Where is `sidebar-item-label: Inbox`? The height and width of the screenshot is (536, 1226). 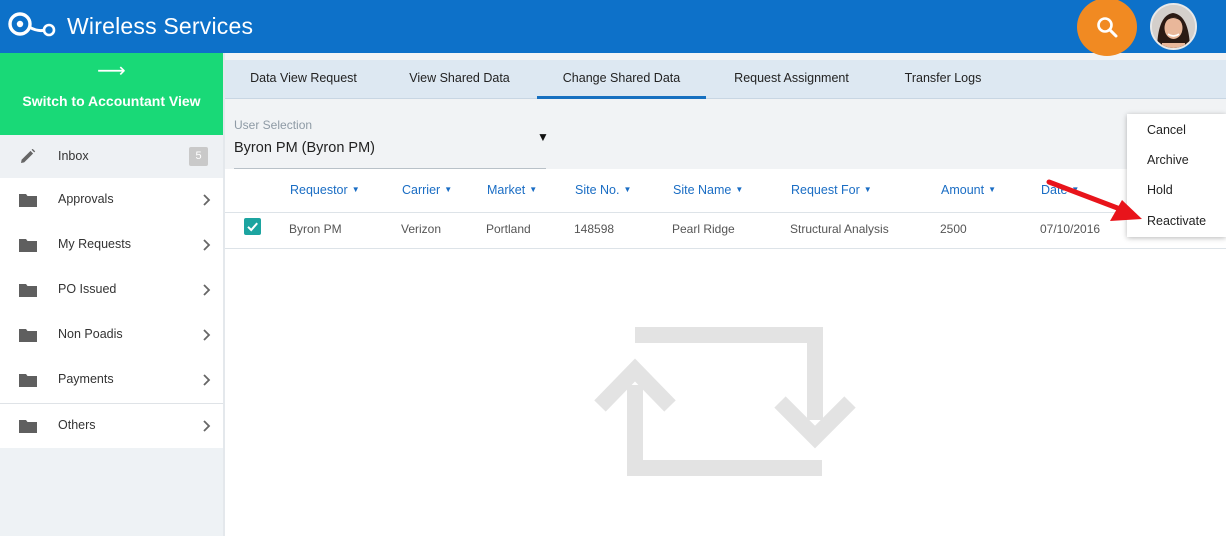 sidebar-item-label: Inbox is located at coordinates (73, 156).